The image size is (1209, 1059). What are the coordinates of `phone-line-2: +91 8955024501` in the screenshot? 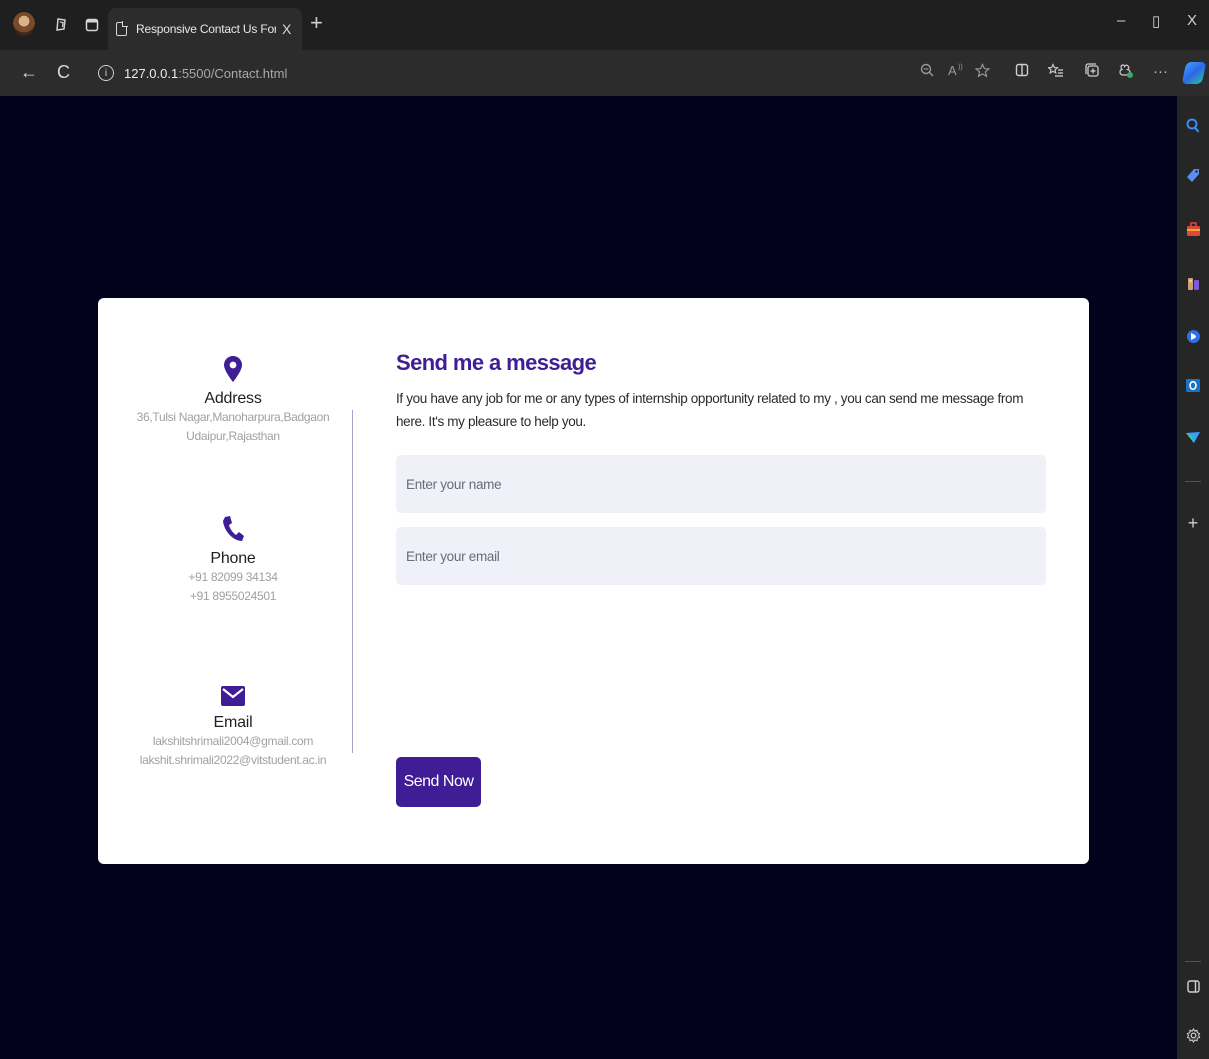 It's located at (233, 596).